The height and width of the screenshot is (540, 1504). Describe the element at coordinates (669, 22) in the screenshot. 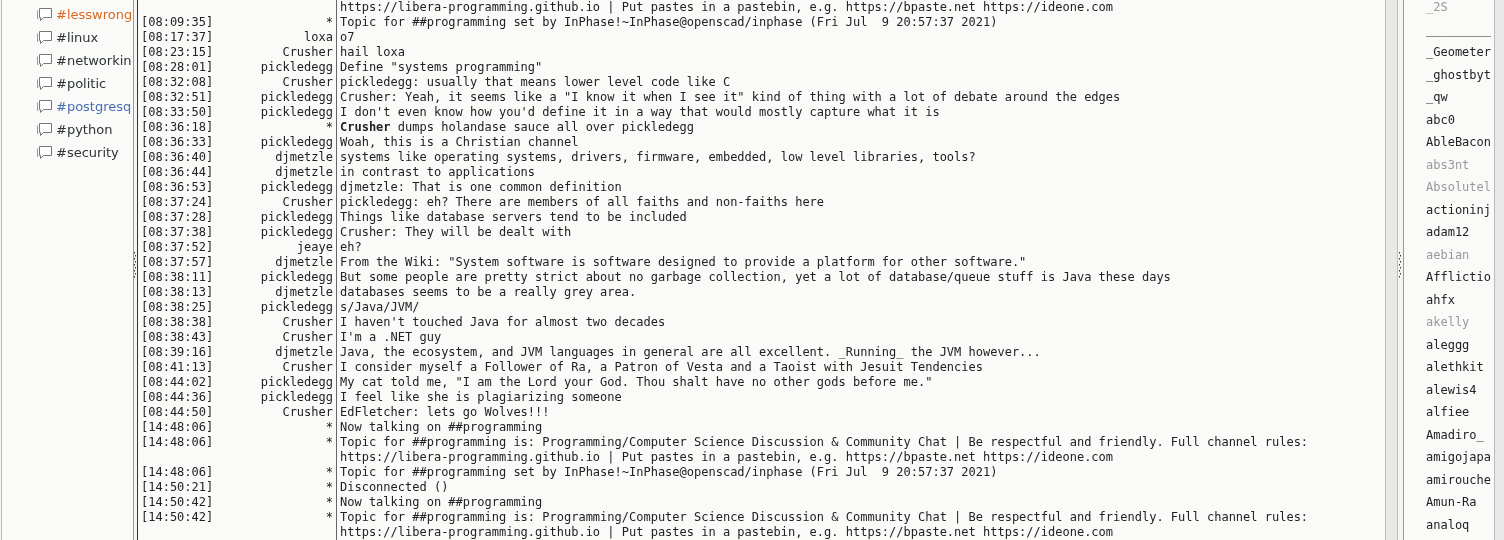

I see `message-text: Topic for ##programming set by InPhase!~InPhase@openscad/inphase (Fri Jul 9 20:57:37 2021)` at that location.